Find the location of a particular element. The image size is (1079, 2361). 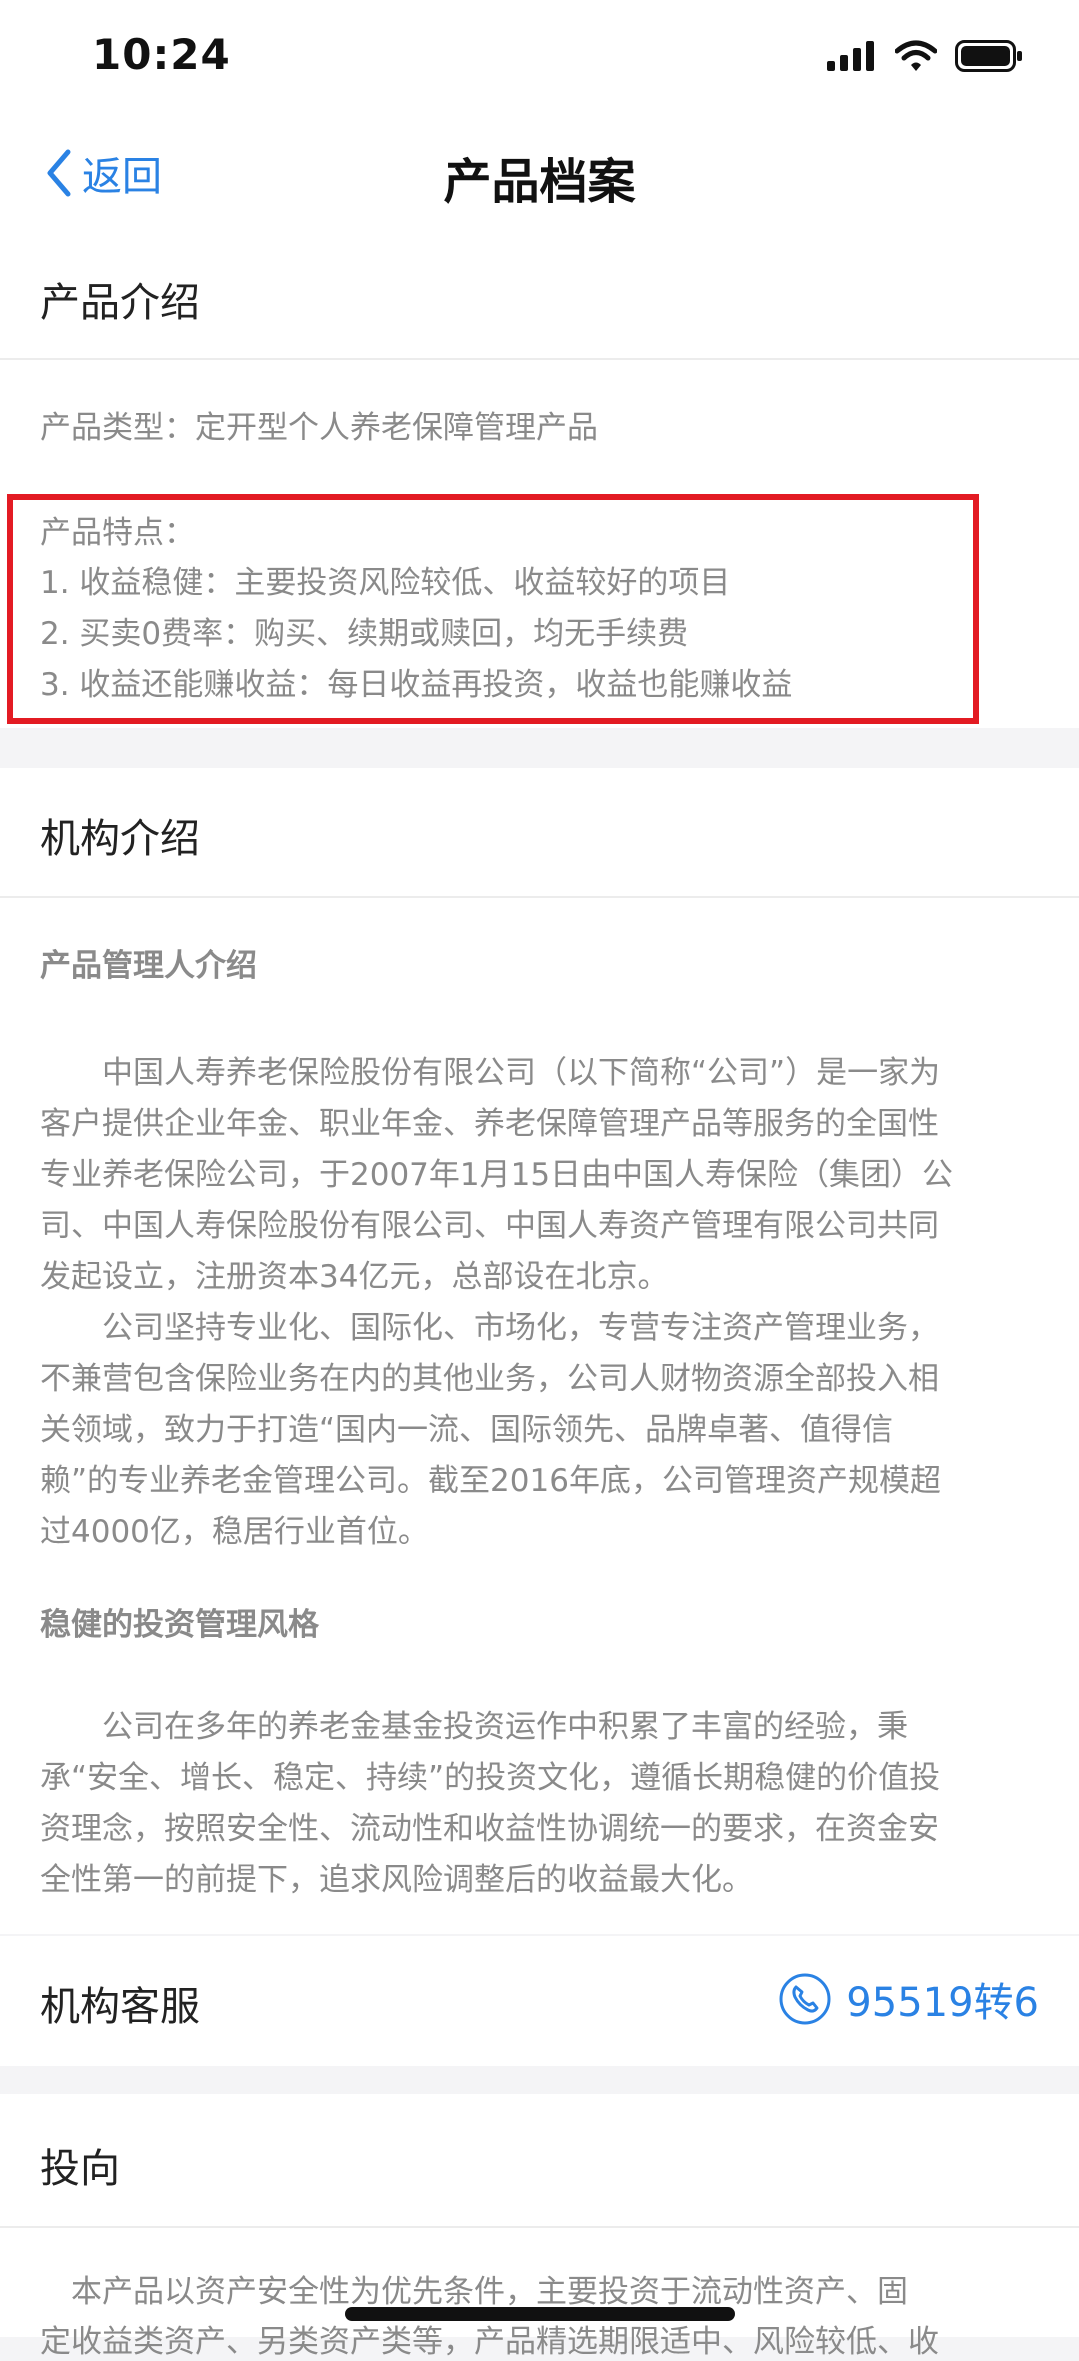

manager-intro-line: 过4000亿，稳居行业首位。 is located at coordinates (234, 1532).